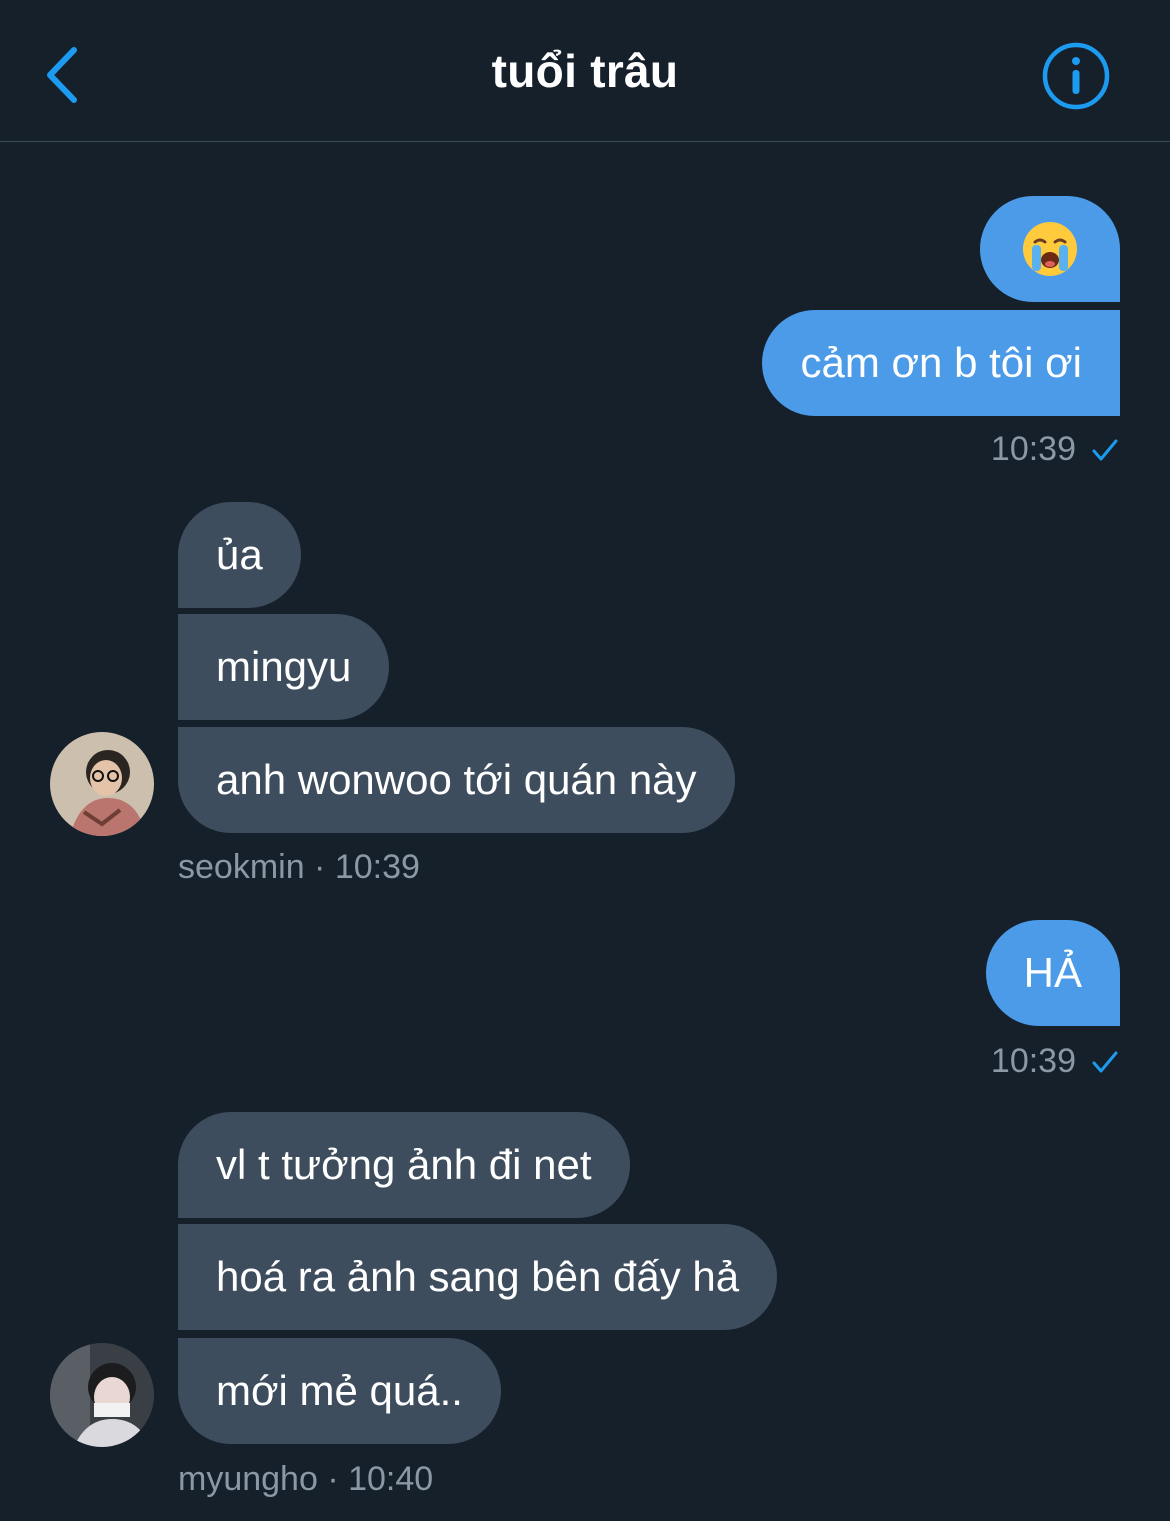 This screenshot has height=1521, width=1170. Describe the element at coordinates (299, 867) in the screenshot. I see `sender-meta: seokmin · 10:39` at that location.